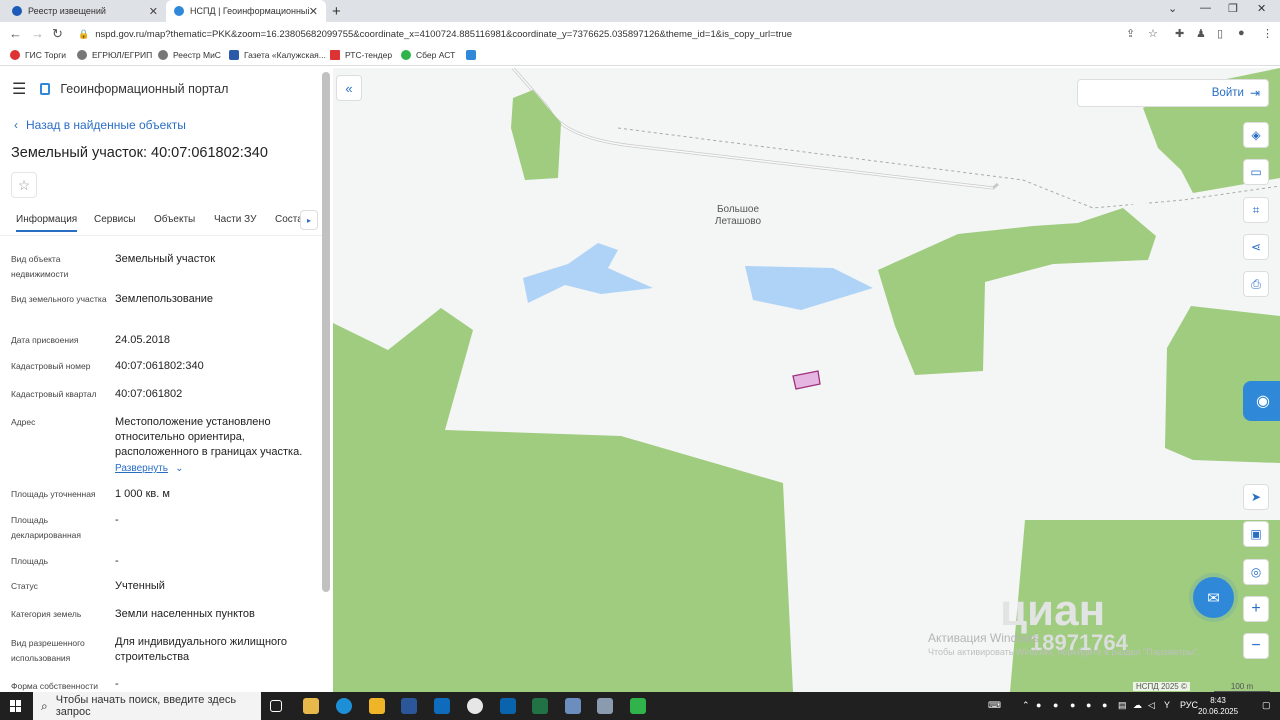 The image size is (1280, 720). I want to click on property-value: 24.05.2018, so click(143, 340).